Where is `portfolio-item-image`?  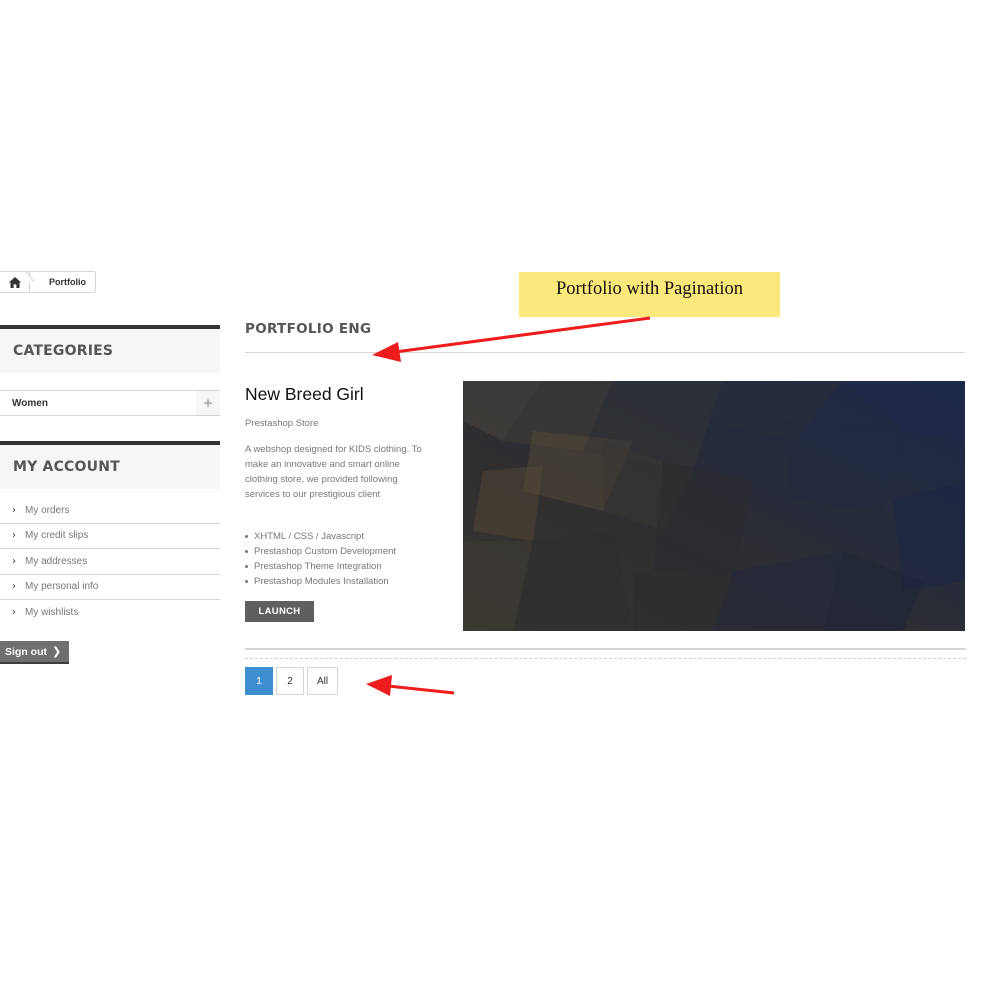 portfolio-item-image is located at coordinates (714, 506).